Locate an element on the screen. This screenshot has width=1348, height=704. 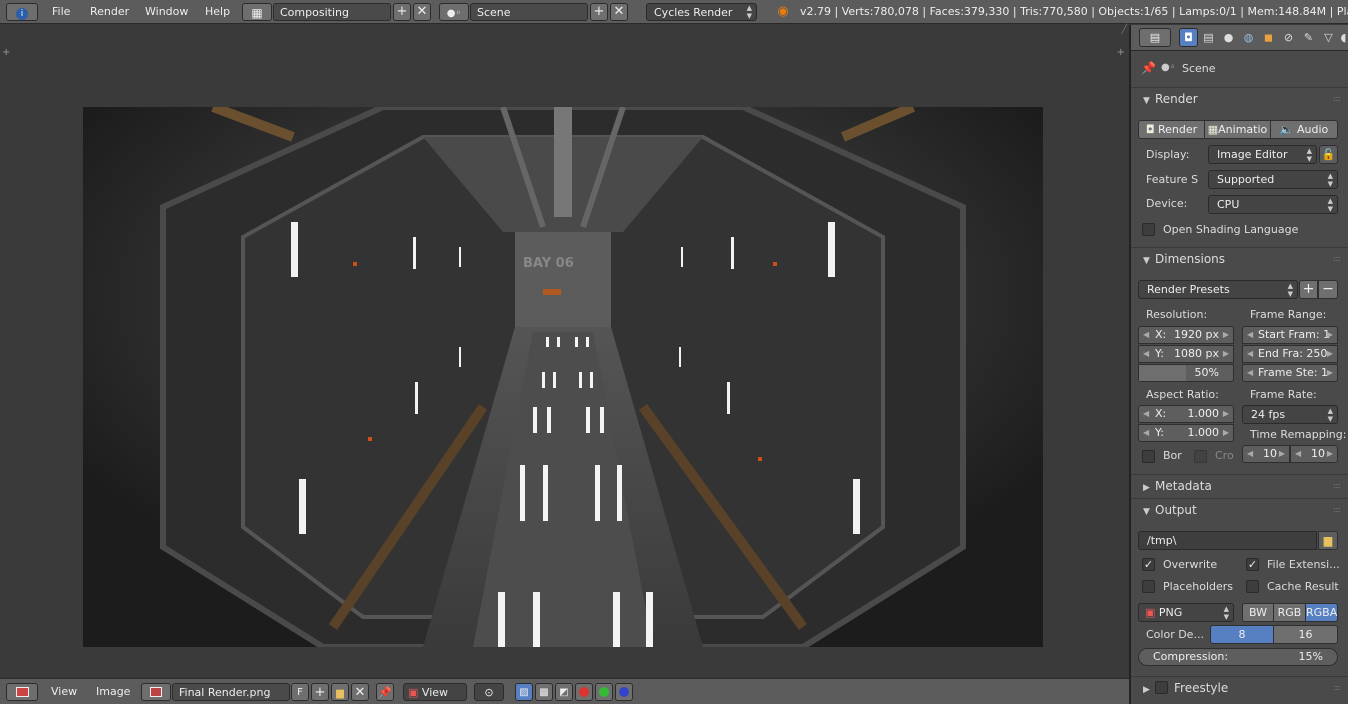
scene-field: Scene is located at coordinates (529, 12).